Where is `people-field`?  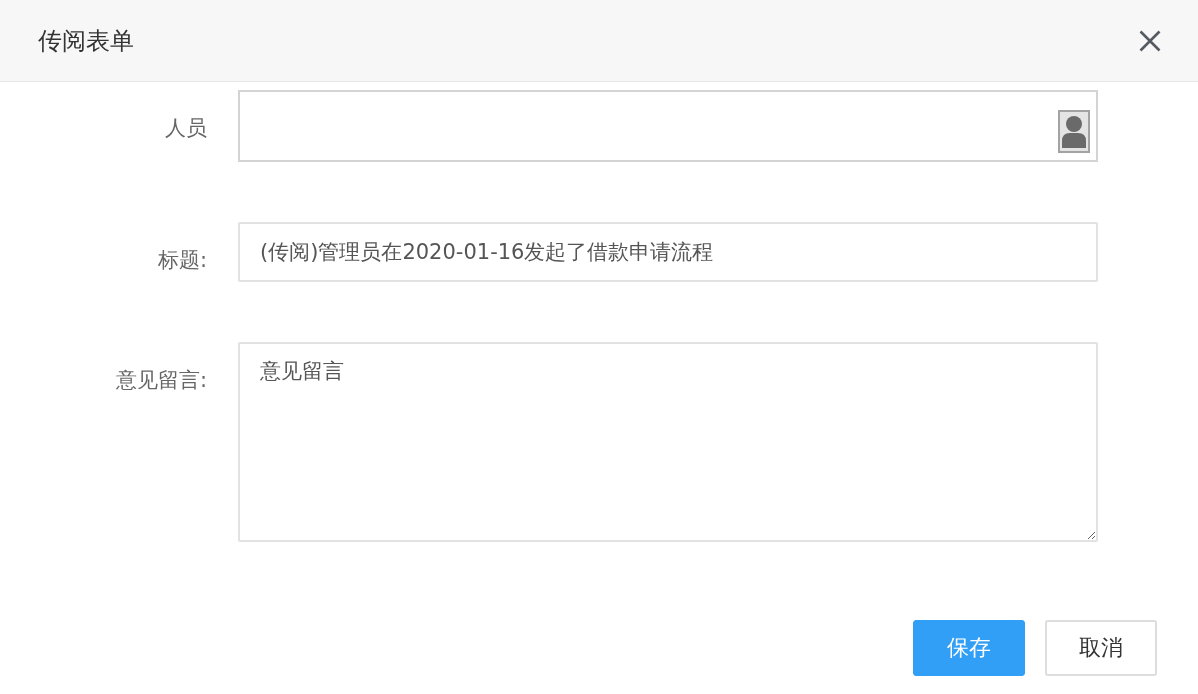 people-field is located at coordinates (668, 126).